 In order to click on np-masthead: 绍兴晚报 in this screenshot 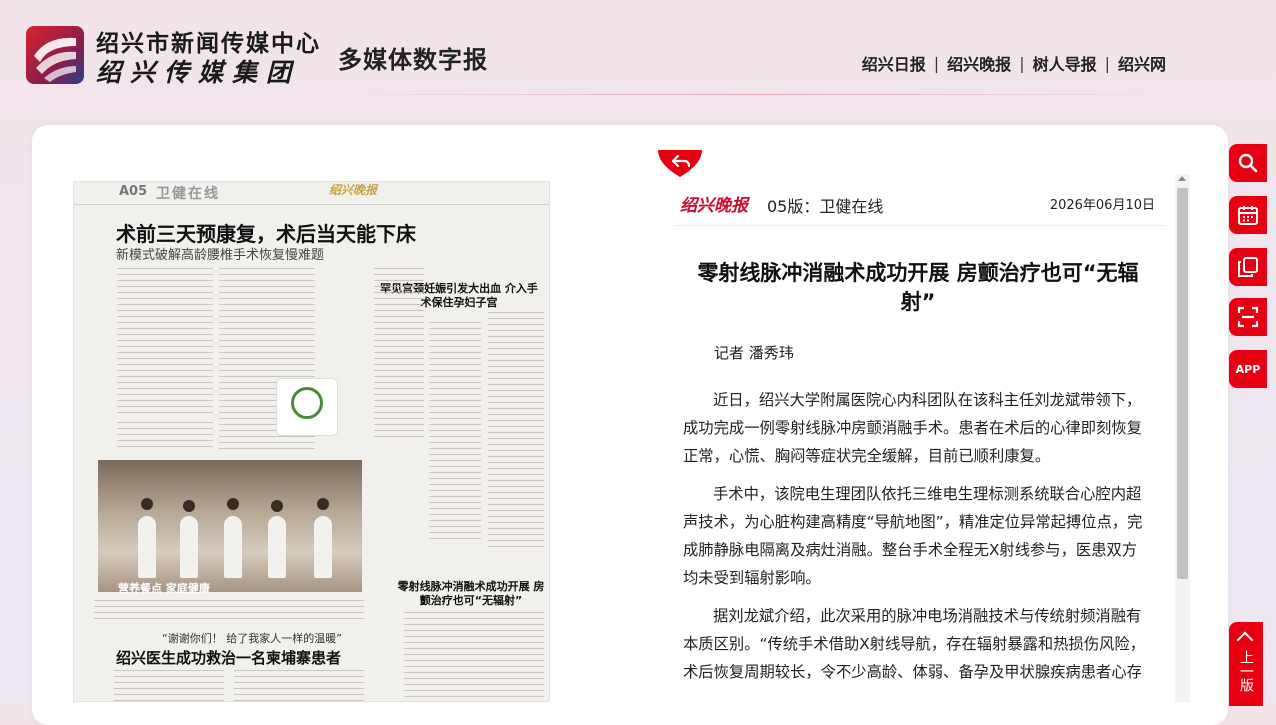, I will do `click(353, 190)`.